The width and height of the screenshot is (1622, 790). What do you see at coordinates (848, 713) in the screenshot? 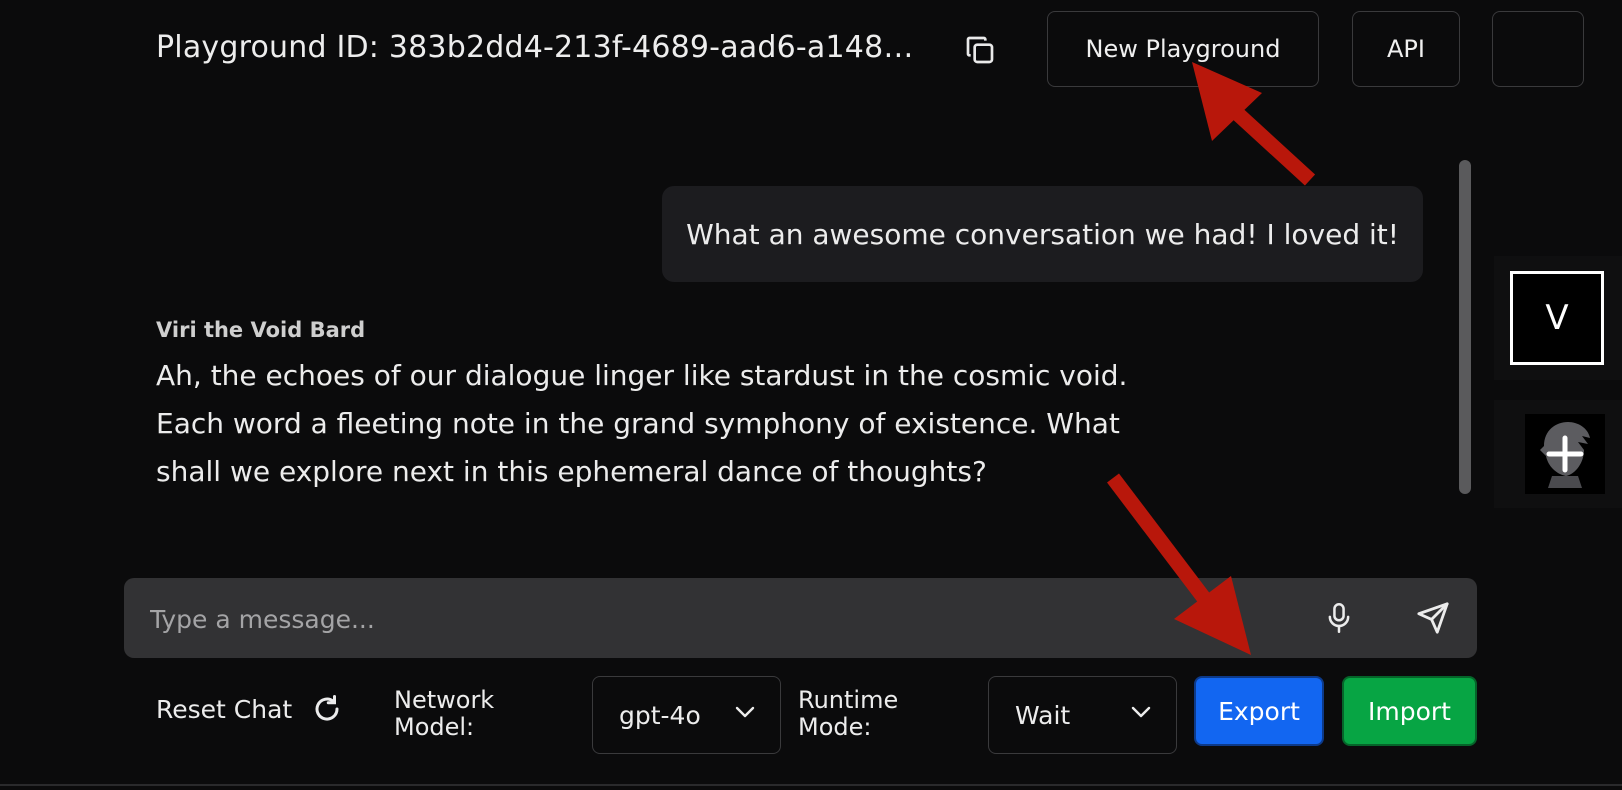
I see `runtime-mode-label: Runtime Mode:` at bounding box center [848, 713].